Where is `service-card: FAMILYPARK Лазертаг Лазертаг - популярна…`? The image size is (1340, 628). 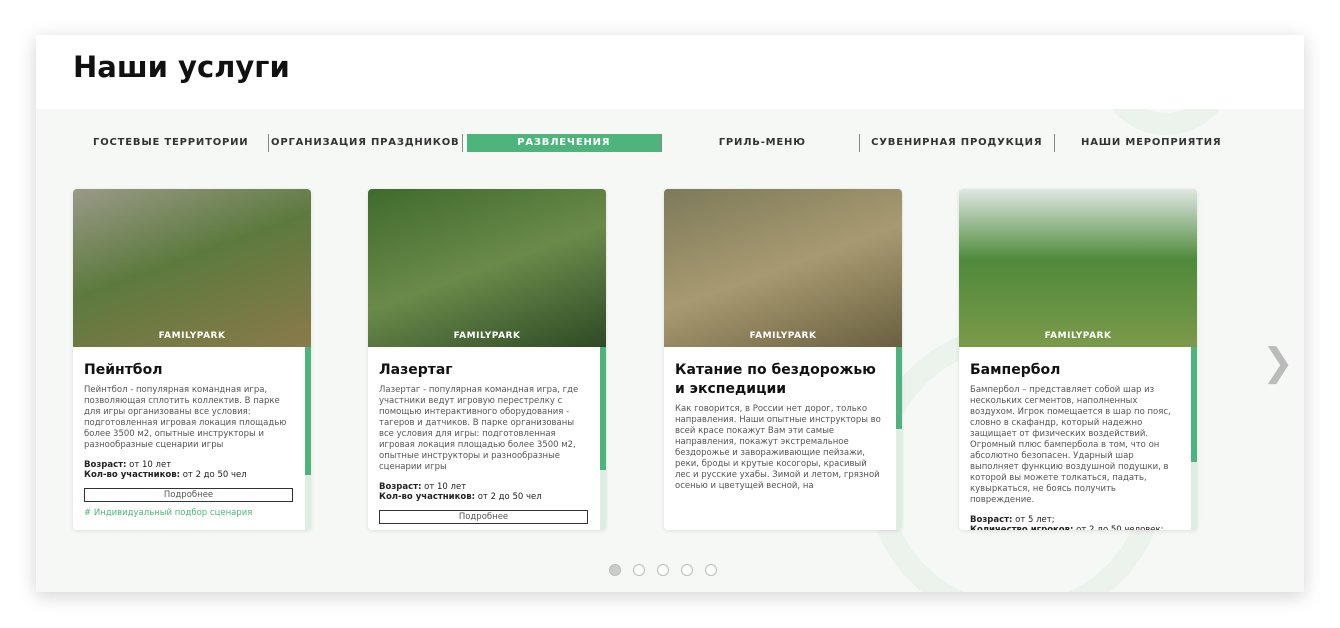 service-card: FAMILYPARK Лазертаг Лазертаг - популярна… is located at coordinates (487, 359).